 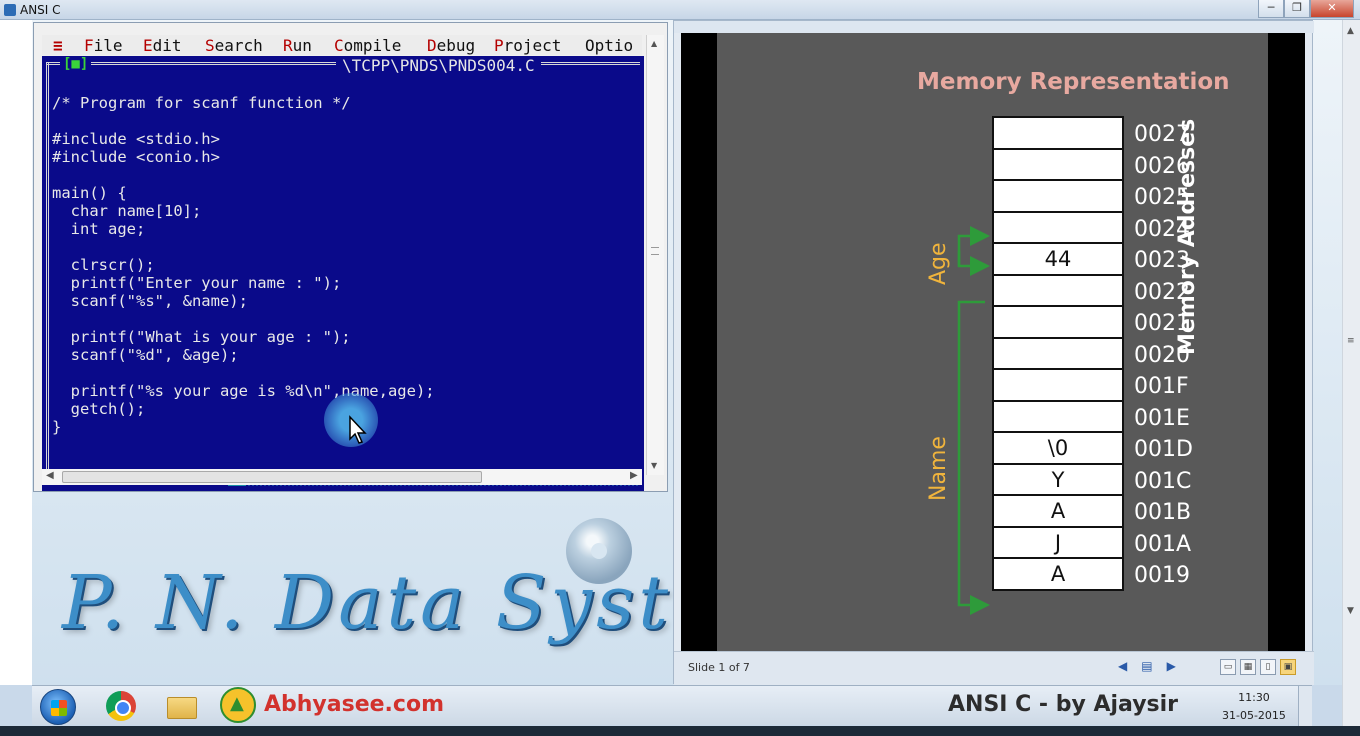 I want to click on app-icon, so click(x=10, y=10).